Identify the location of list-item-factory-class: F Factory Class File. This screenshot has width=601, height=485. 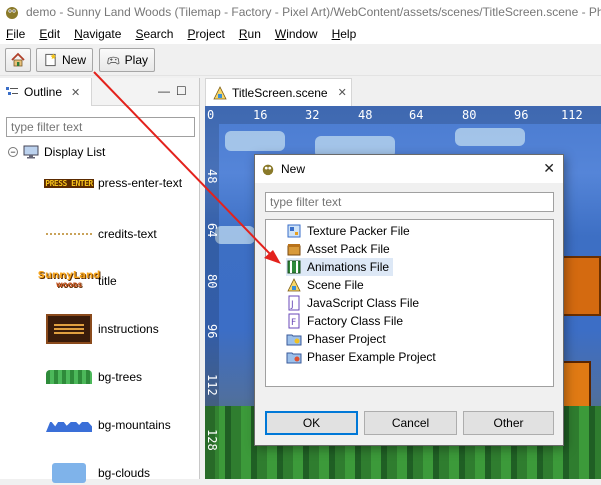
(346, 321).